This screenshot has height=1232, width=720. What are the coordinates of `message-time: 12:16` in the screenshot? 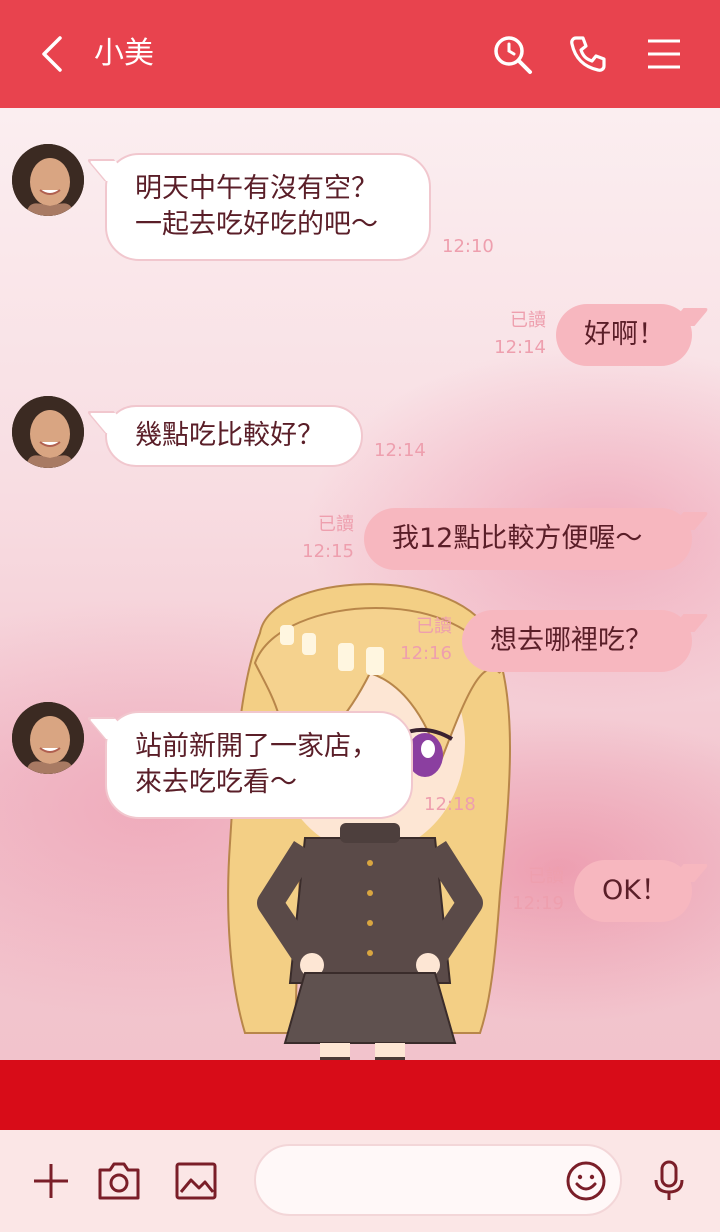 It's located at (426, 653).